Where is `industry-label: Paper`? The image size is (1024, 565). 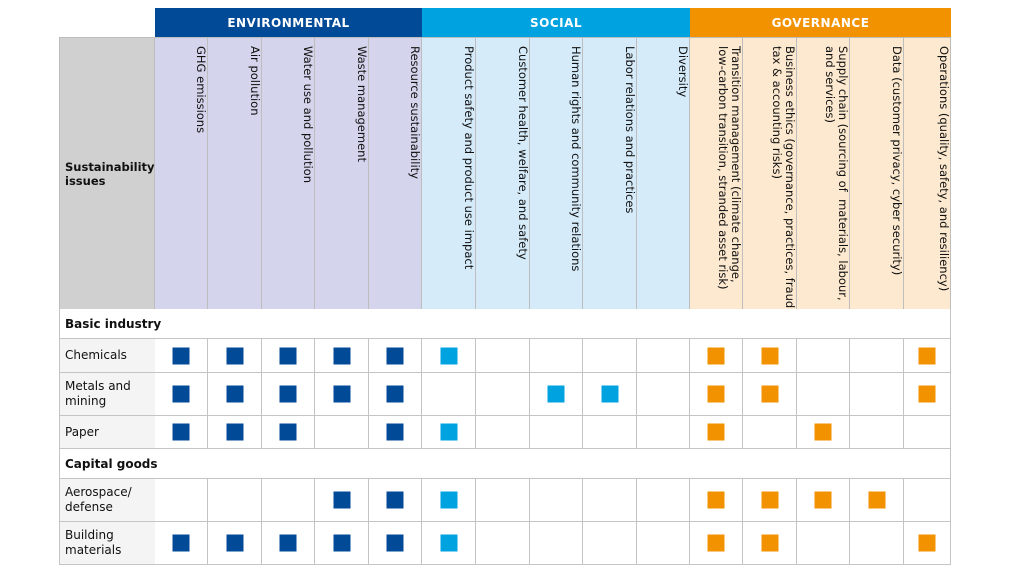 industry-label: Paper is located at coordinates (107, 432).